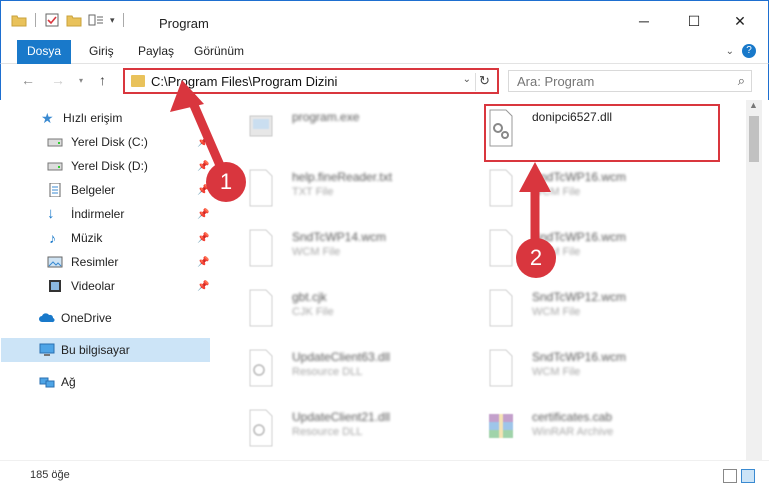 This screenshot has width=769, height=503. What do you see at coordinates (105, 350) in the screenshot?
I see `nav-item-this-pc: Bu bilgisayar` at bounding box center [105, 350].